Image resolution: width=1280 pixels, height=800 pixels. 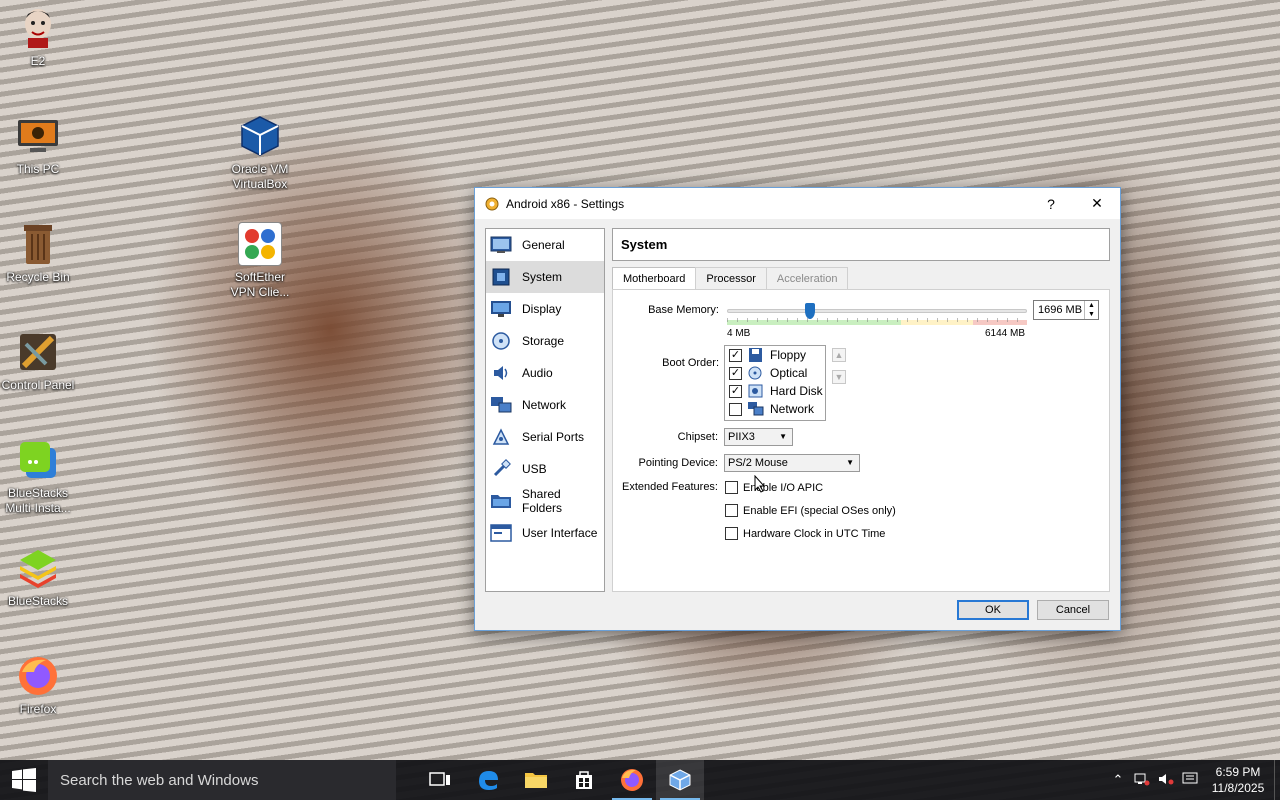 What do you see at coordinates (38, 244) in the screenshot?
I see `recycle-bin-icon` at bounding box center [38, 244].